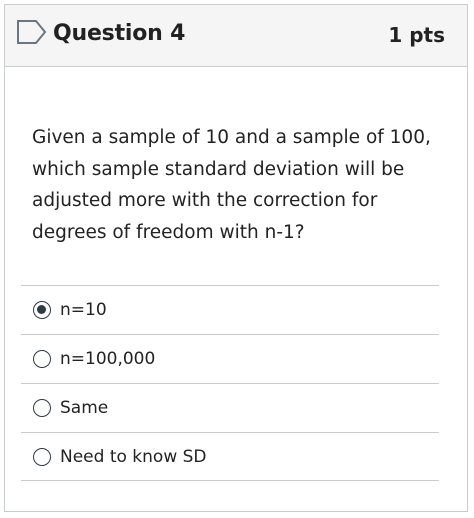  What do you see at coordinates (230, 407) in the screenshot?
I see `answer-option-same: Same` at bounding box center [230, 407].